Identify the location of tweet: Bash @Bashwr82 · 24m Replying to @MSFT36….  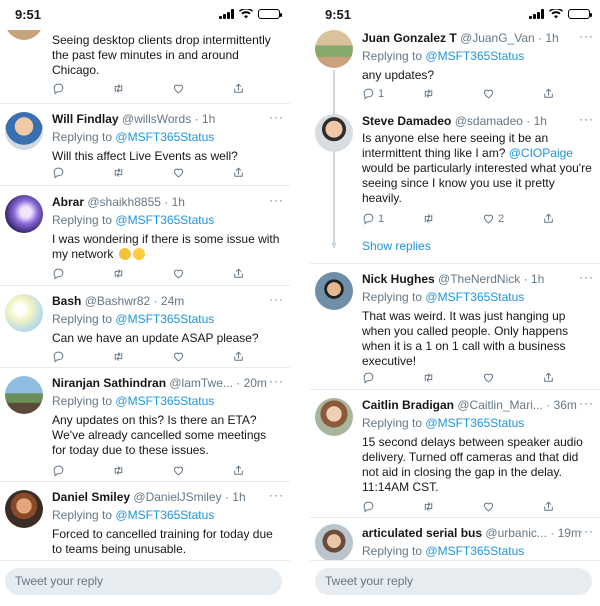
(145, 327).